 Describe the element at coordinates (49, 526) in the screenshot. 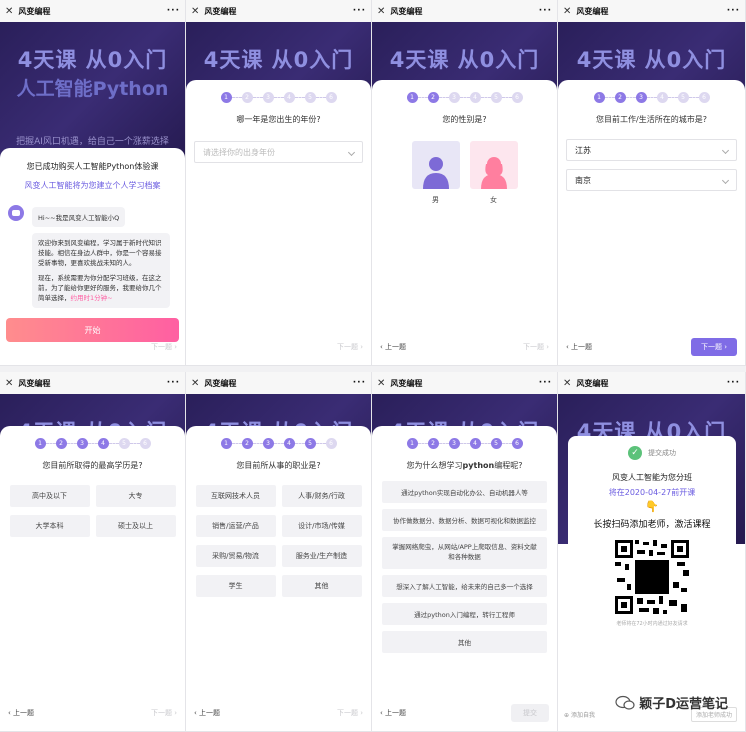

I see `edu-option: 大学本科` at that location.